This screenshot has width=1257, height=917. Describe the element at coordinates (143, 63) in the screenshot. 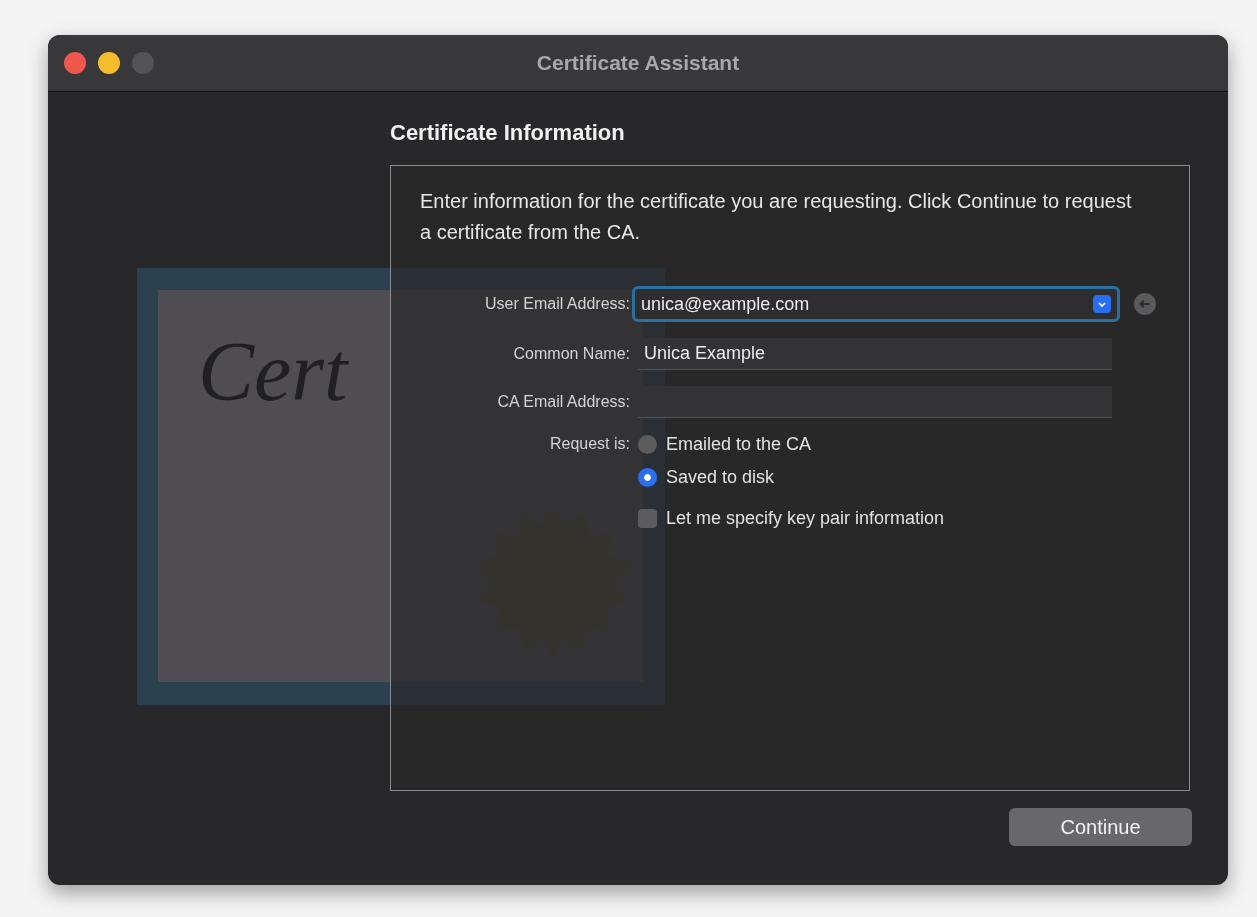

I see `zoom-button` at that location.